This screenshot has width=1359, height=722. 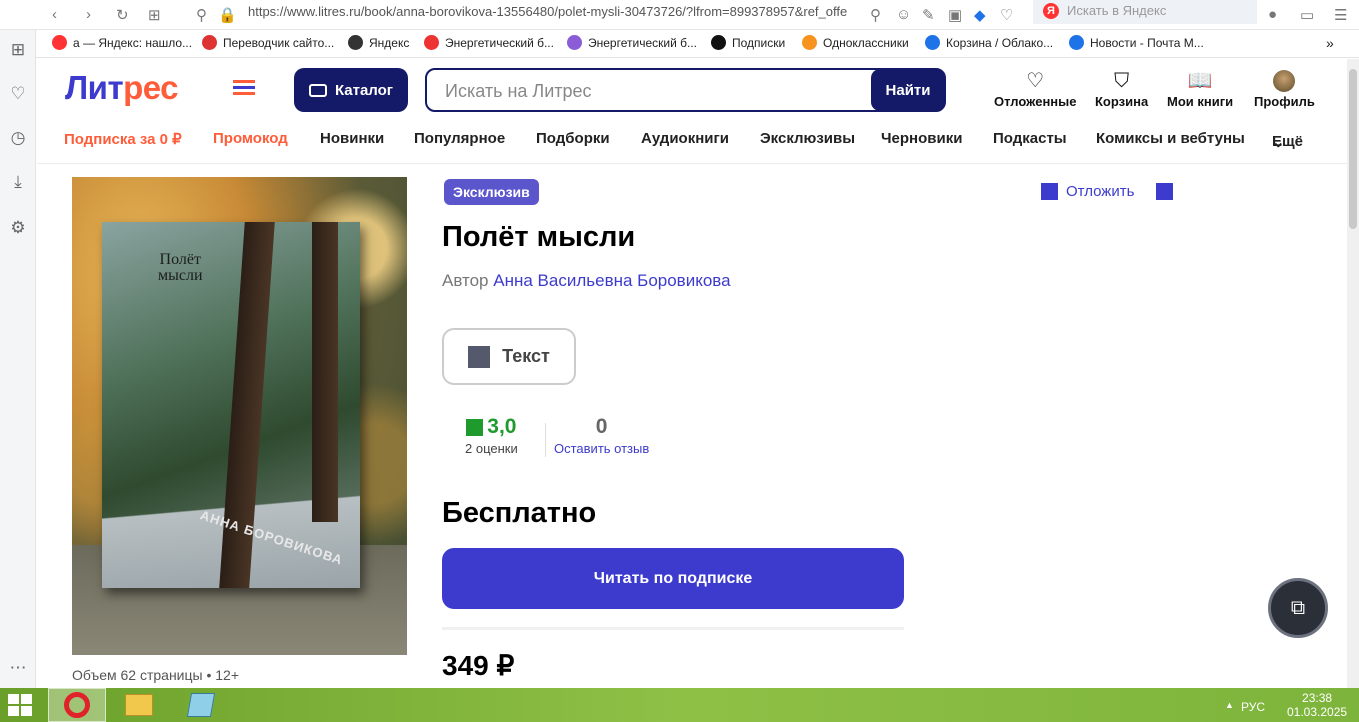 I want to click on book-cover-image: Полёт мысли АННА БОРОВИКОВА, so click(x=231, y=405).